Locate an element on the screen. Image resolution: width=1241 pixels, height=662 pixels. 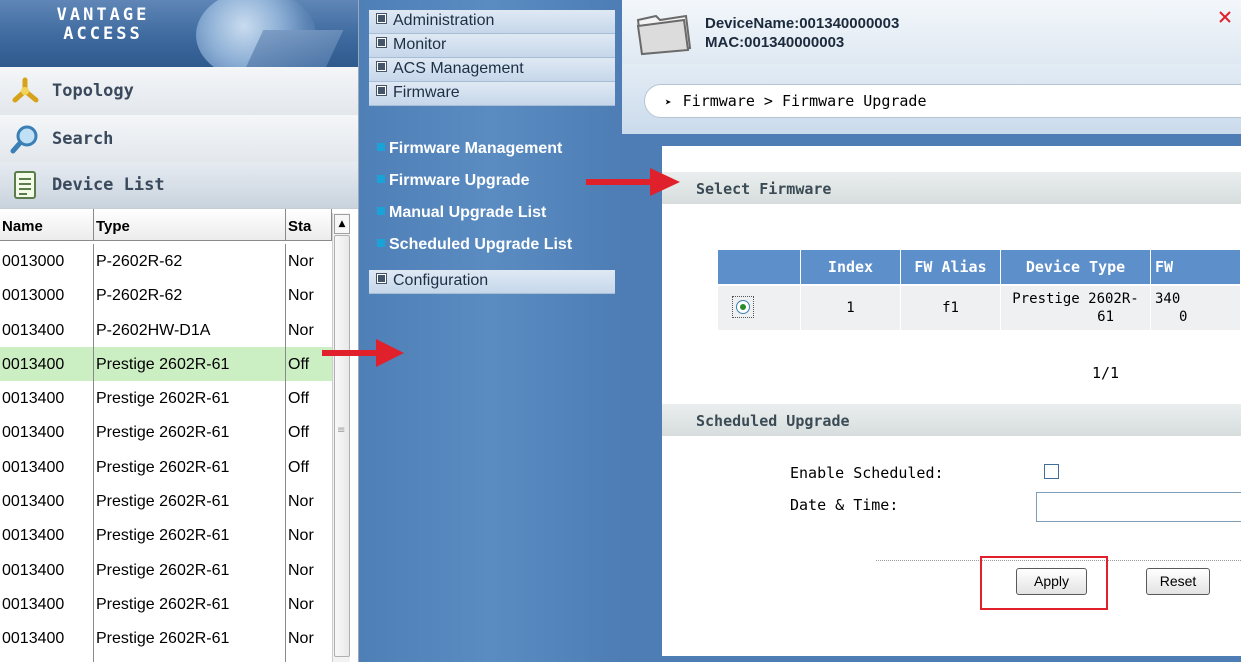
date-time-label: Date & Time: is located at coordinates (844, 505).